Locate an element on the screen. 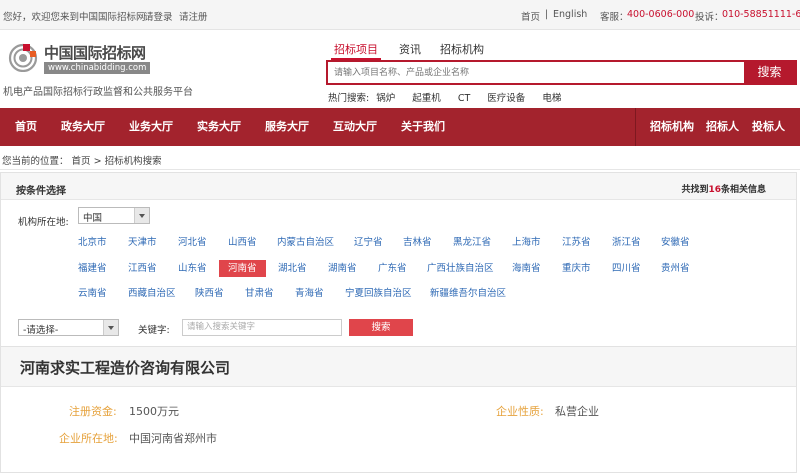 The width and height of the screenshot is (800, 473). login-link: 请登录 is located at coordinates (158, 16).